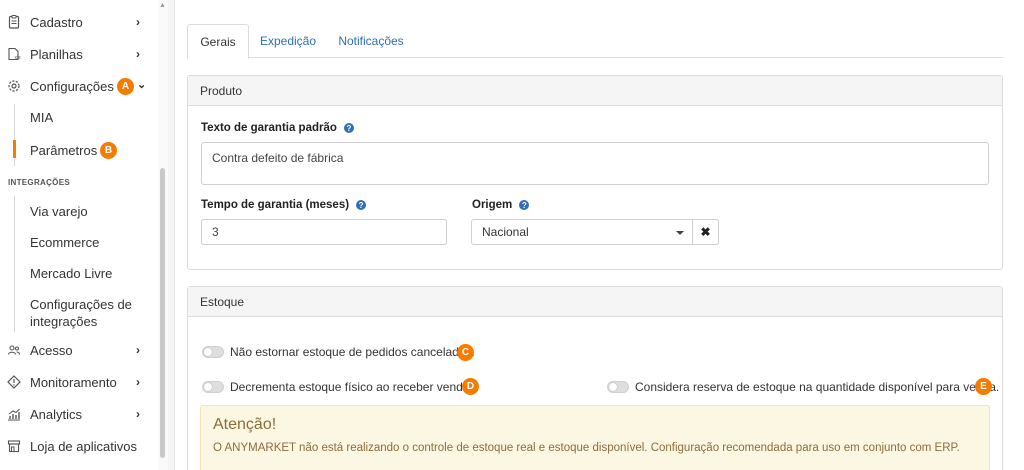  I want to click on sidebar-item-label: Monitoramento, so click(73, 382).